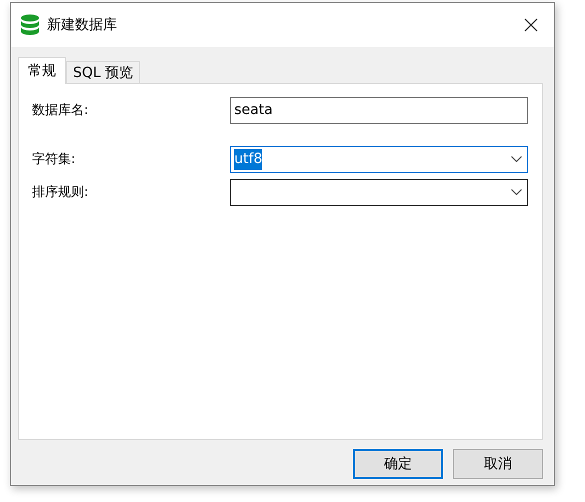  What do you see at coordinates (379, 192) in the screenshot?
I see `dropdown` at bounding box center [379, 192].